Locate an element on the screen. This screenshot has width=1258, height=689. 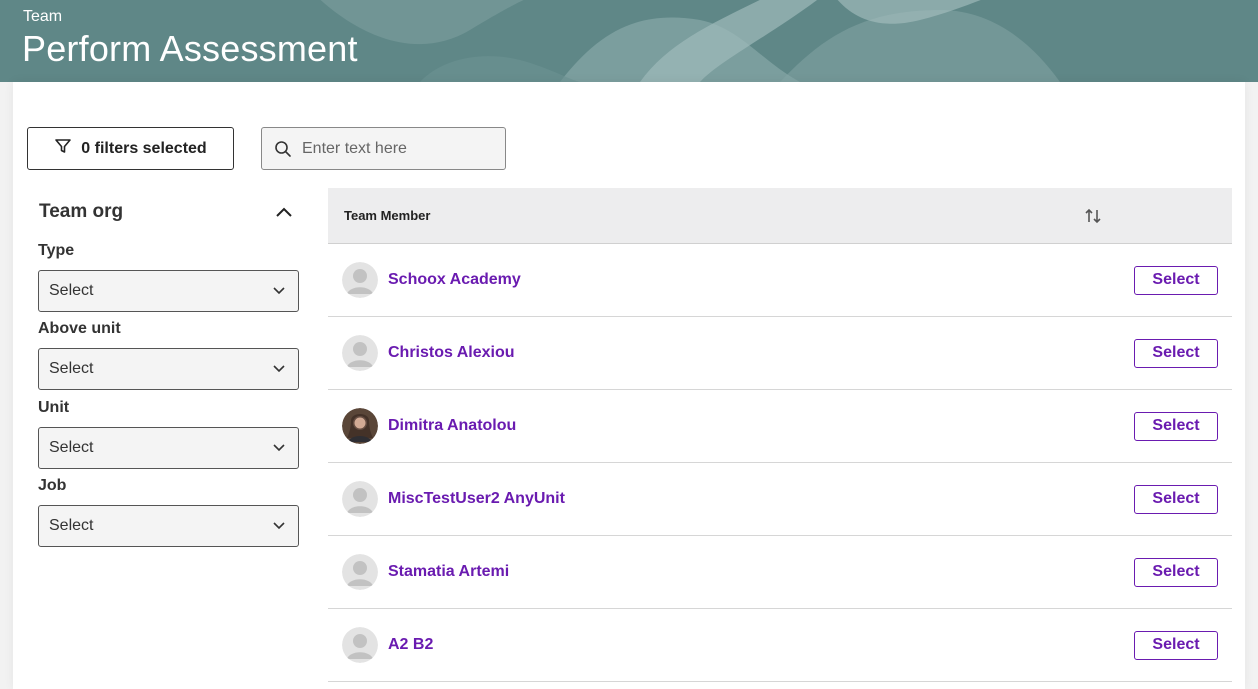
above-unit-filter-group: Above unit Select is located at coordinates (168, 355).